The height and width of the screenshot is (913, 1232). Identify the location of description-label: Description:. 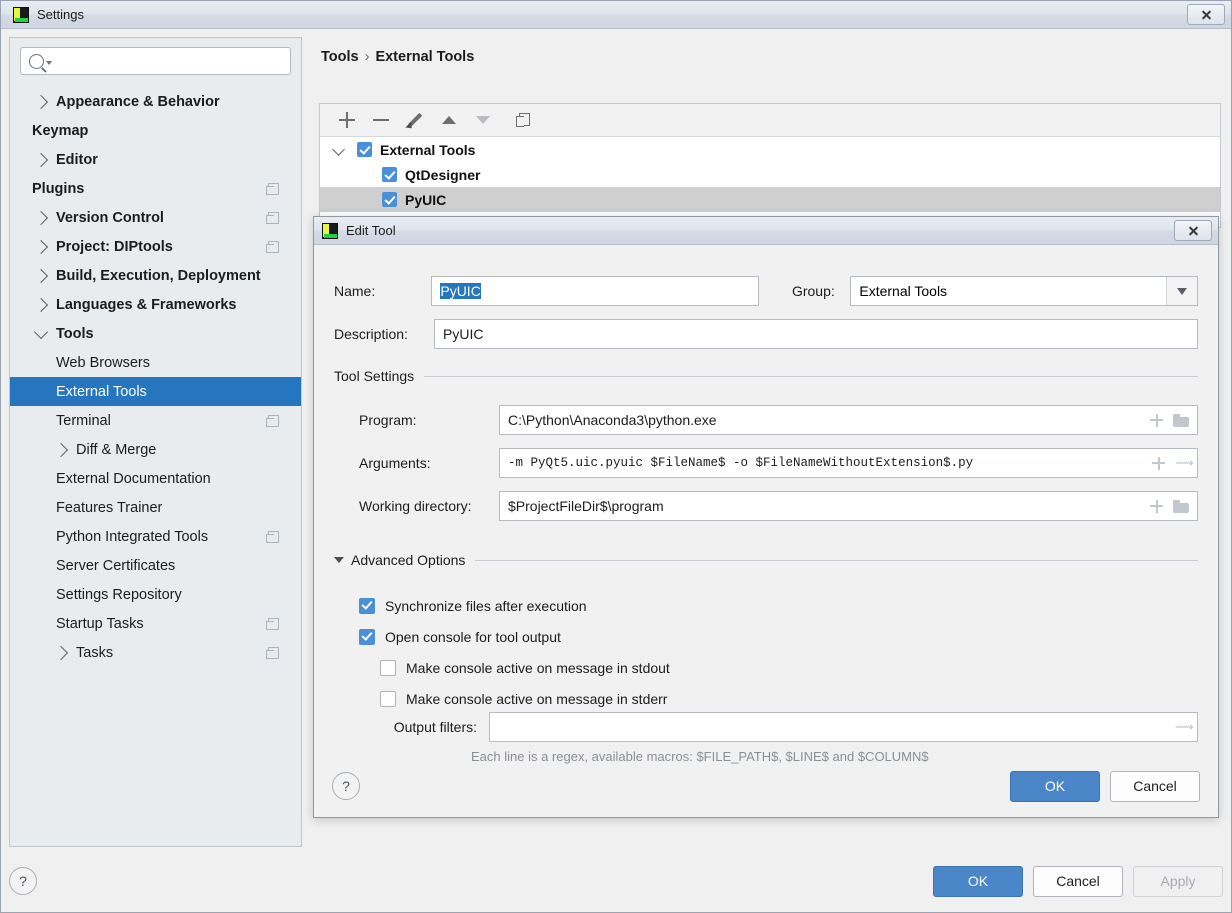
(371, 334).